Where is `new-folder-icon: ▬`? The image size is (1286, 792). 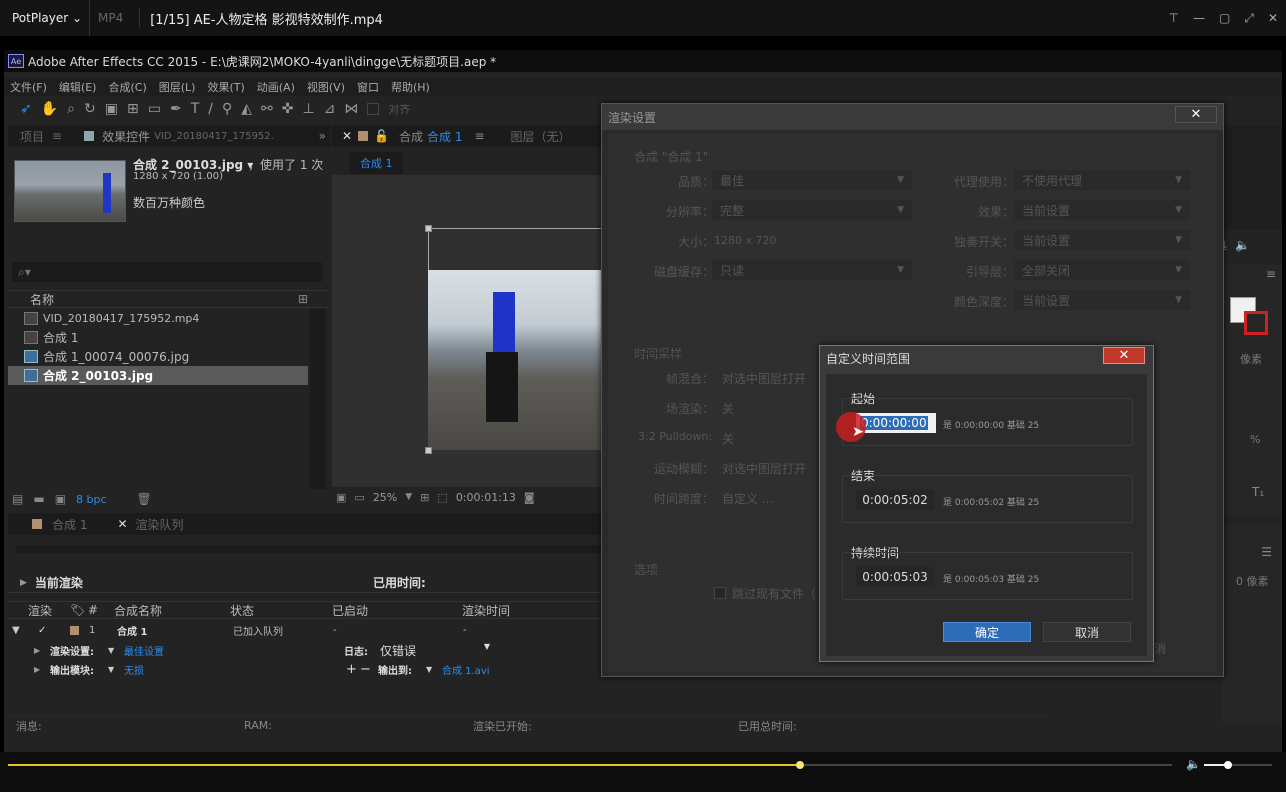
new-folder-icon: ▬ is located at coordinates (38, 499).